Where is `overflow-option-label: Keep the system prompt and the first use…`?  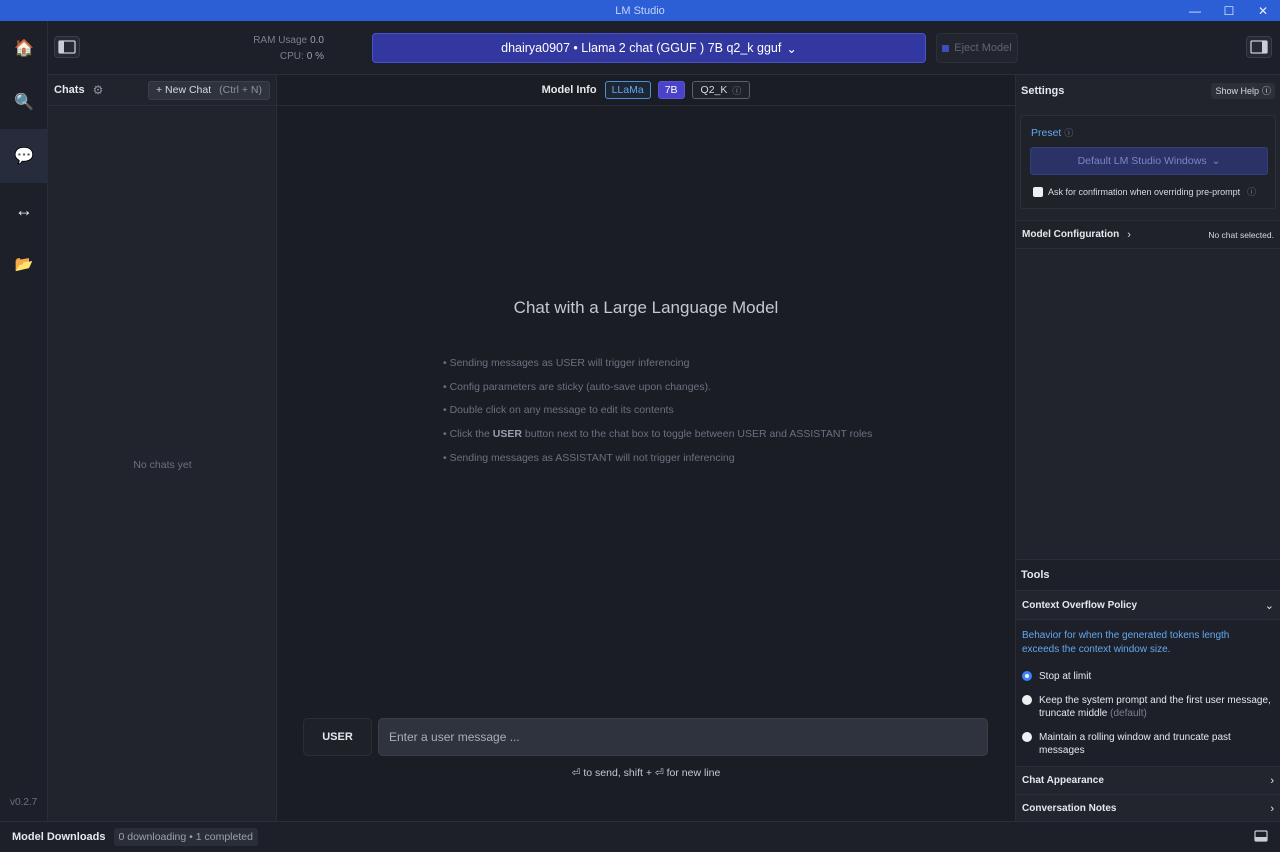 overflow-option-label: Keep the system prompt and the first use… is located at coordinates (1155, 707).